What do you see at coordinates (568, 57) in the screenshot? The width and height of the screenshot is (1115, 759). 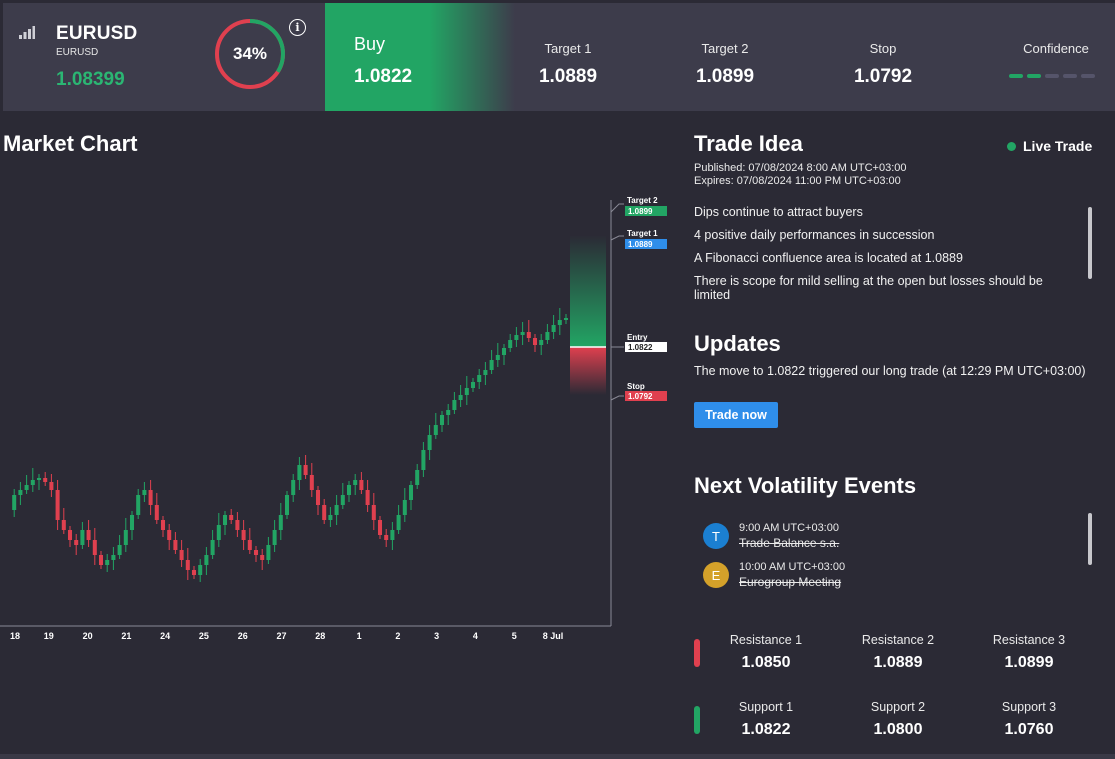 I see `stat-target-1: Target 1 1.0889` at bounding box center [568, 57].